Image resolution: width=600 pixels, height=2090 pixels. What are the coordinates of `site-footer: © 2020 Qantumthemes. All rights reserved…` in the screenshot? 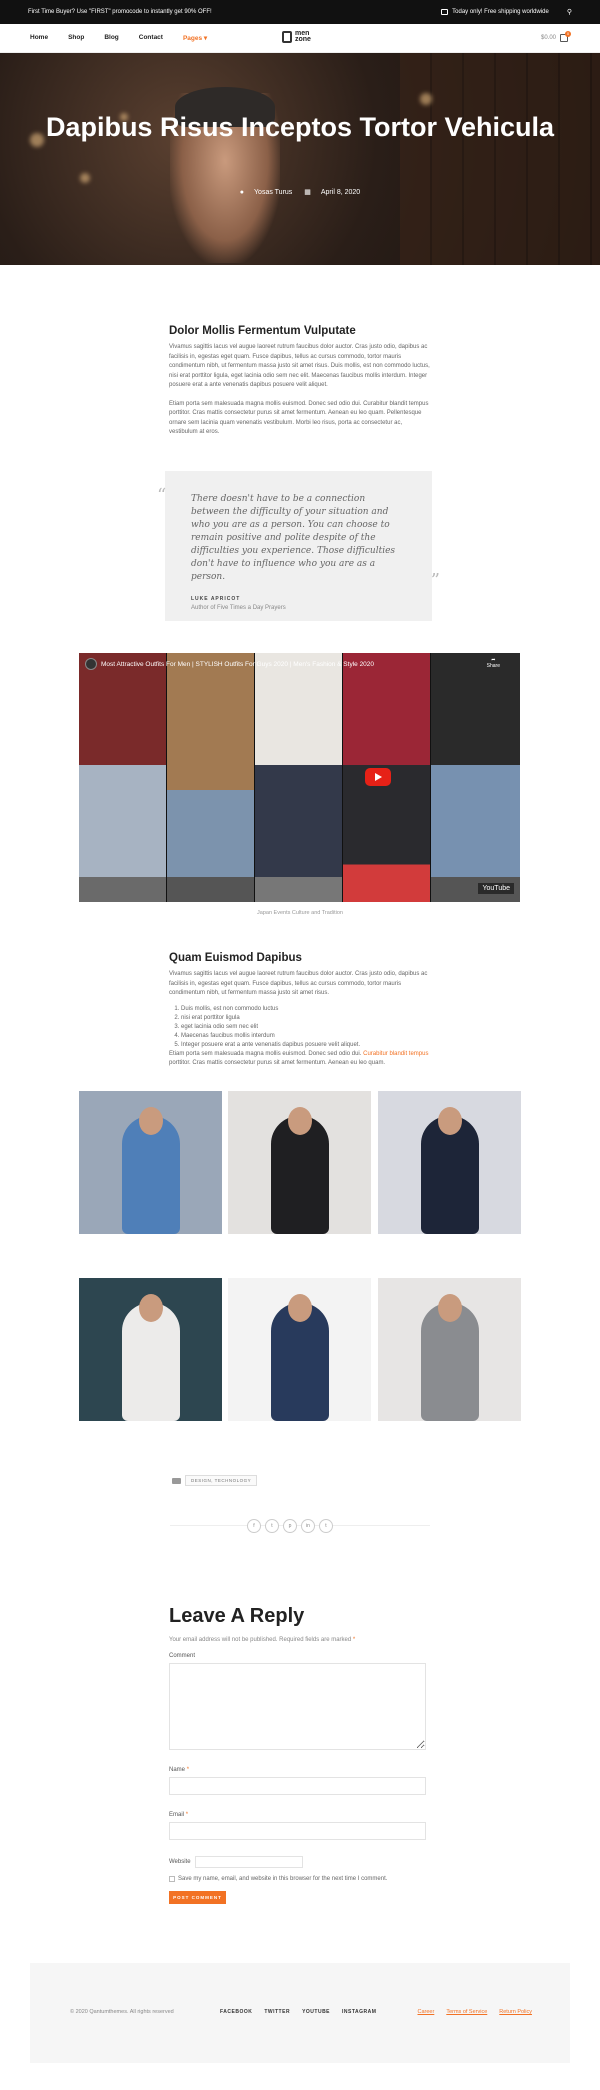 It's located at (300, 2013).